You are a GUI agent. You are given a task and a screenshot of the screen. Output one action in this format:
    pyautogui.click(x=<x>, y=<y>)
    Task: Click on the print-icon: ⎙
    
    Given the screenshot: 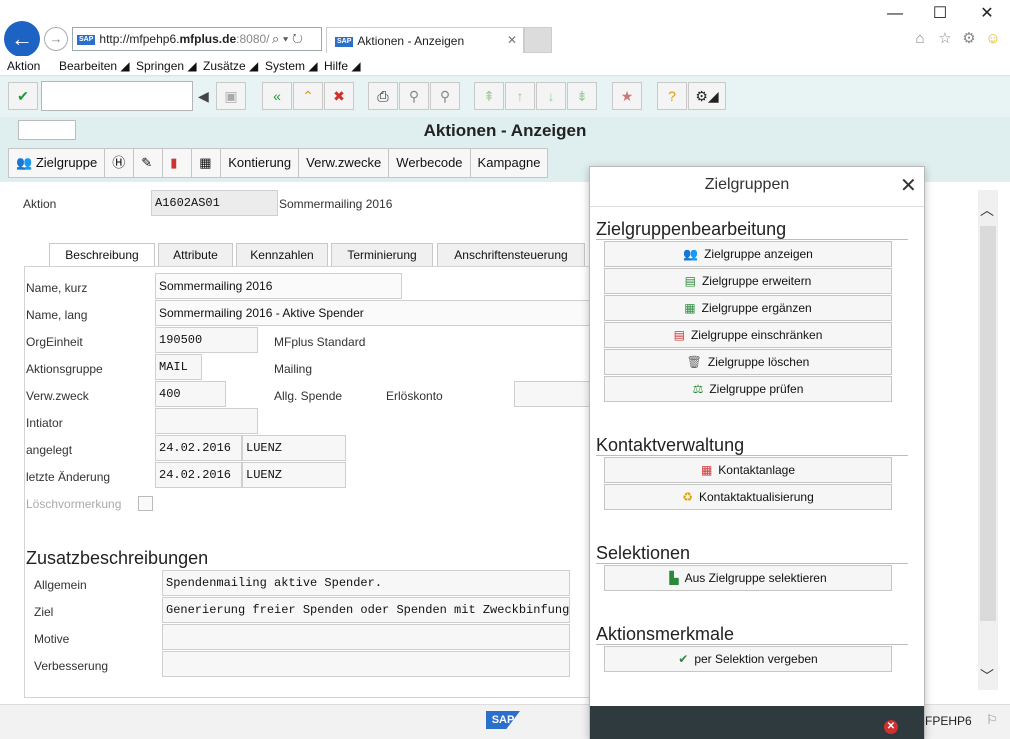 What is the action you would take?
    pyautogui.click(x=383, y=96)
    